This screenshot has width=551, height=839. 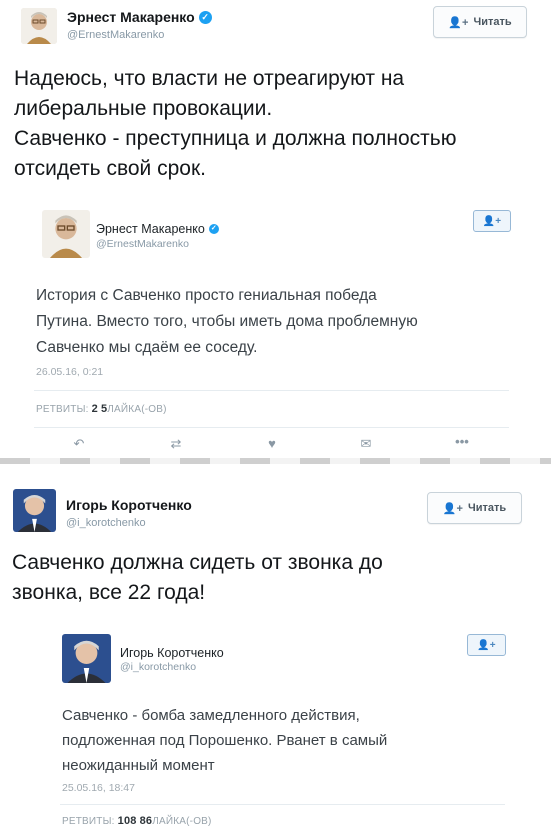 I want to click on likes-count: 86, so click(x=146, y=821).